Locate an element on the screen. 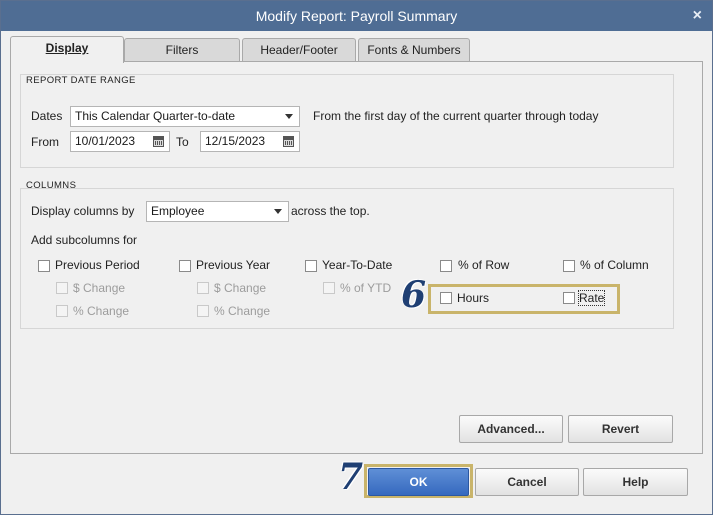 Image resolution: width=713 pixels, height=519 pixels. from-label: From is located at coordinates (45, 142).